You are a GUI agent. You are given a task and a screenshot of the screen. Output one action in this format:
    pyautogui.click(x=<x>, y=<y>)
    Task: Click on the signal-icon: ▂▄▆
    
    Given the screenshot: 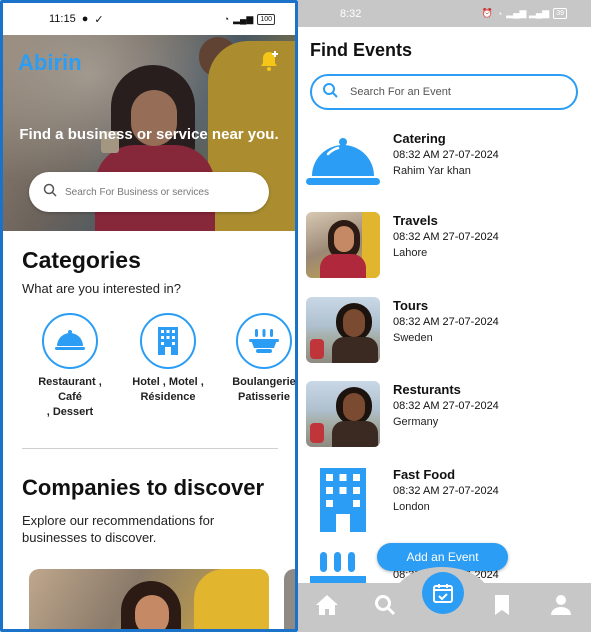 What is the action you would take?
    pyautogui.click(x=243, y=18)
    